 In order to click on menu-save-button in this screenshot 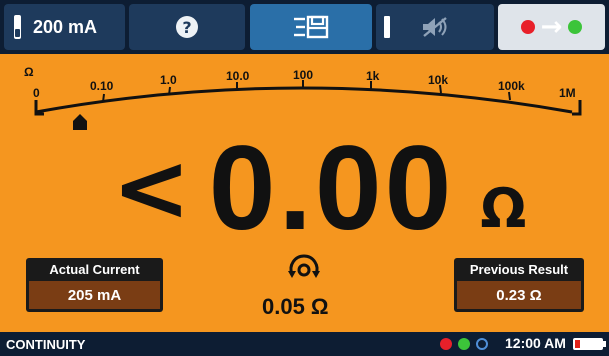, I will do `click(311, 27)`.